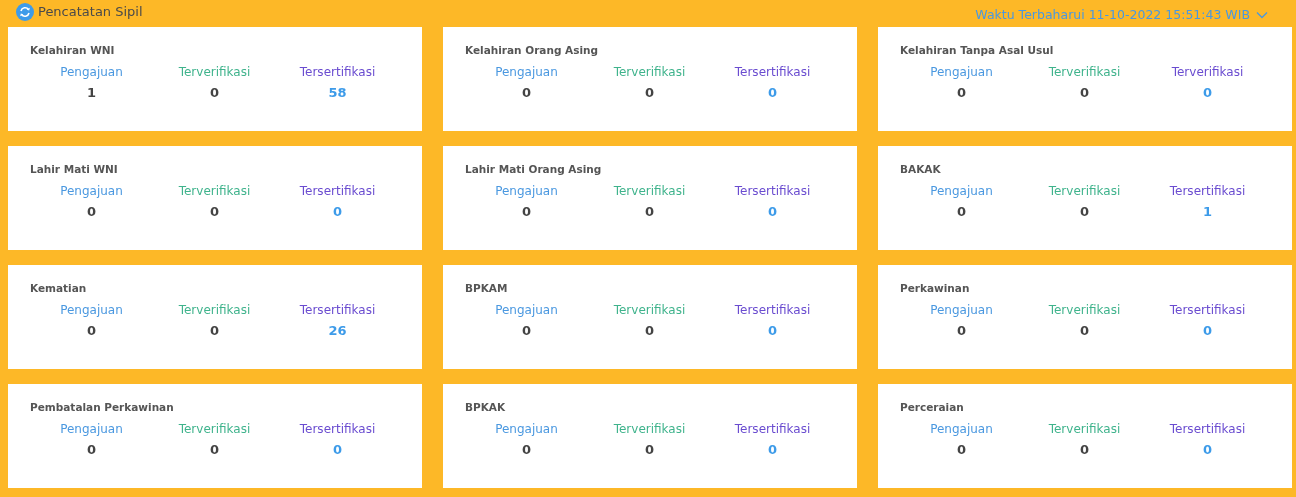  Describe the element at coordinates (532, 51) in the screenshot. I see `card-title: Kelahiran Orang Asing` at that location.